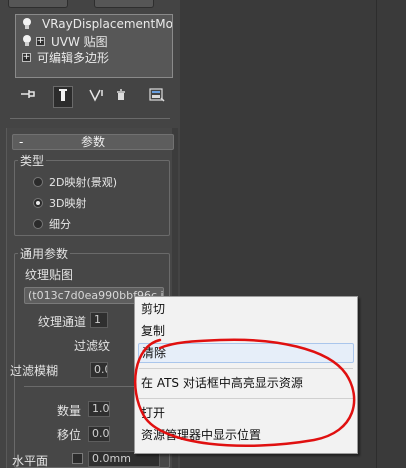 Image resolution: width=406 pixels, height=468 pixels. I want to click on remove-modifier-icon, so click(121, 97).